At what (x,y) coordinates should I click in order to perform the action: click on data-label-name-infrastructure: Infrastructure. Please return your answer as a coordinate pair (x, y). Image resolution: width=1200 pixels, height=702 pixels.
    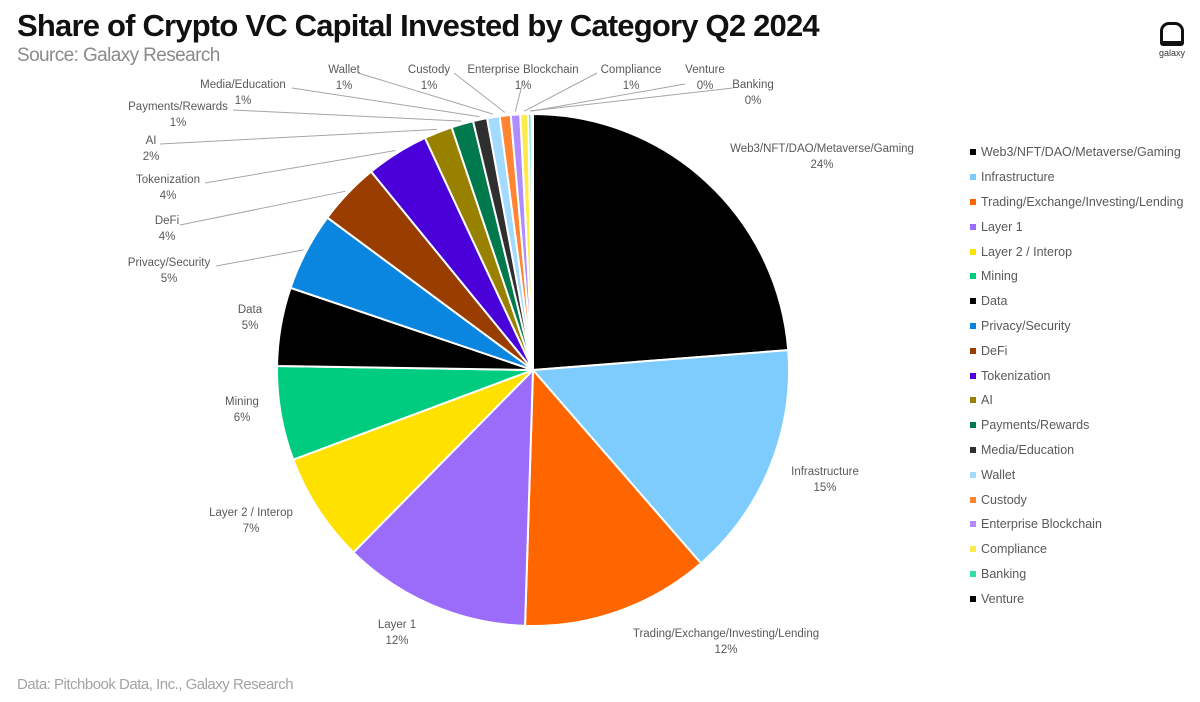
    Looking at the image, I should click on (825, 472).